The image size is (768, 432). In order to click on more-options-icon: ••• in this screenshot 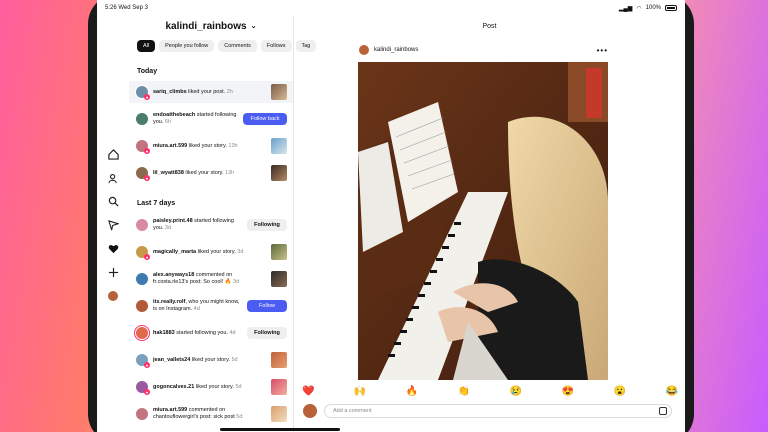, I will do `click(602, 50)`.